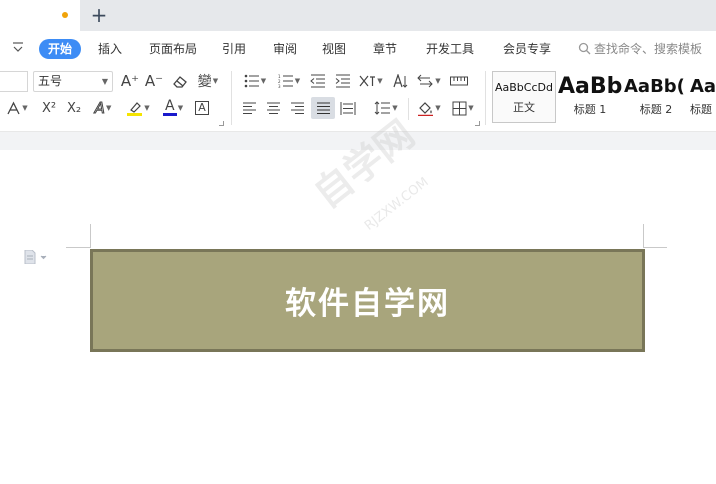  What do you see at coordinates (103, 108) in the screenshot?
I see `text-outline-button: A ▼` at bounding box center [103, 108].